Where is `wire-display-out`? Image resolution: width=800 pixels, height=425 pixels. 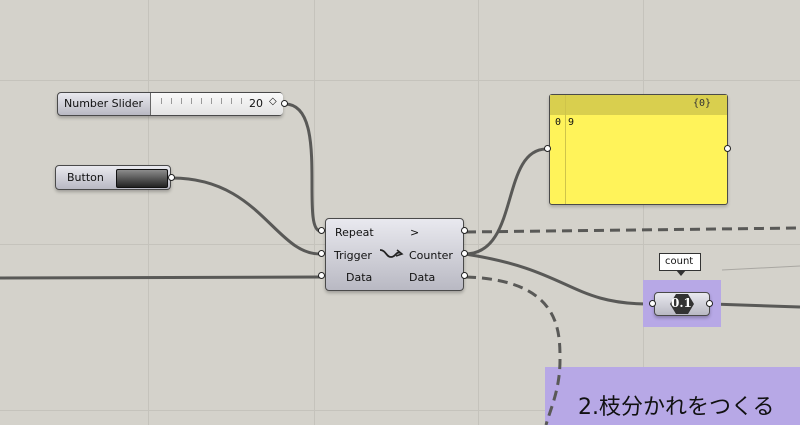
wire-display-out is located at coordinates (755, 305).